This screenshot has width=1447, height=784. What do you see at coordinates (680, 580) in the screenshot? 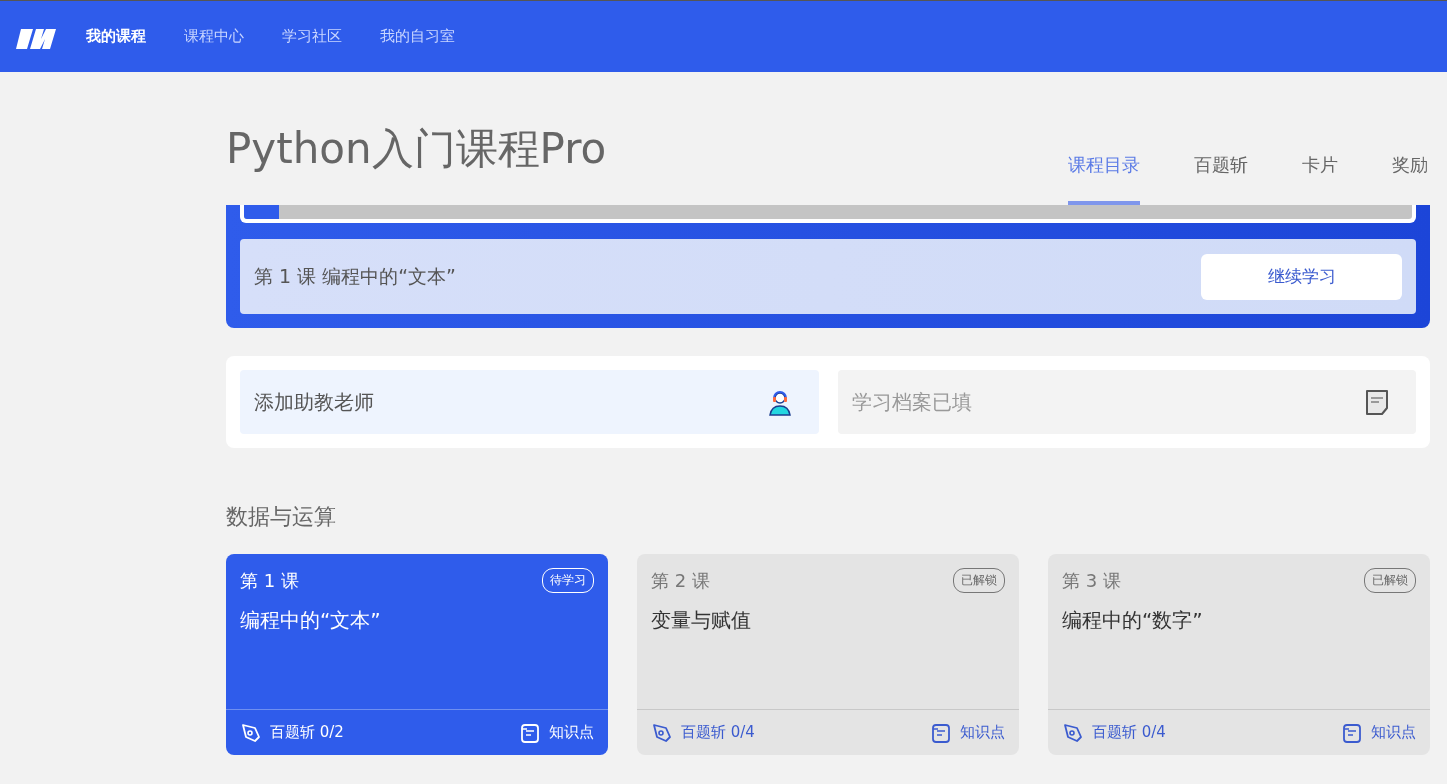
I see `lesson-number: 第 2 课` at bounding box center [680, 580].